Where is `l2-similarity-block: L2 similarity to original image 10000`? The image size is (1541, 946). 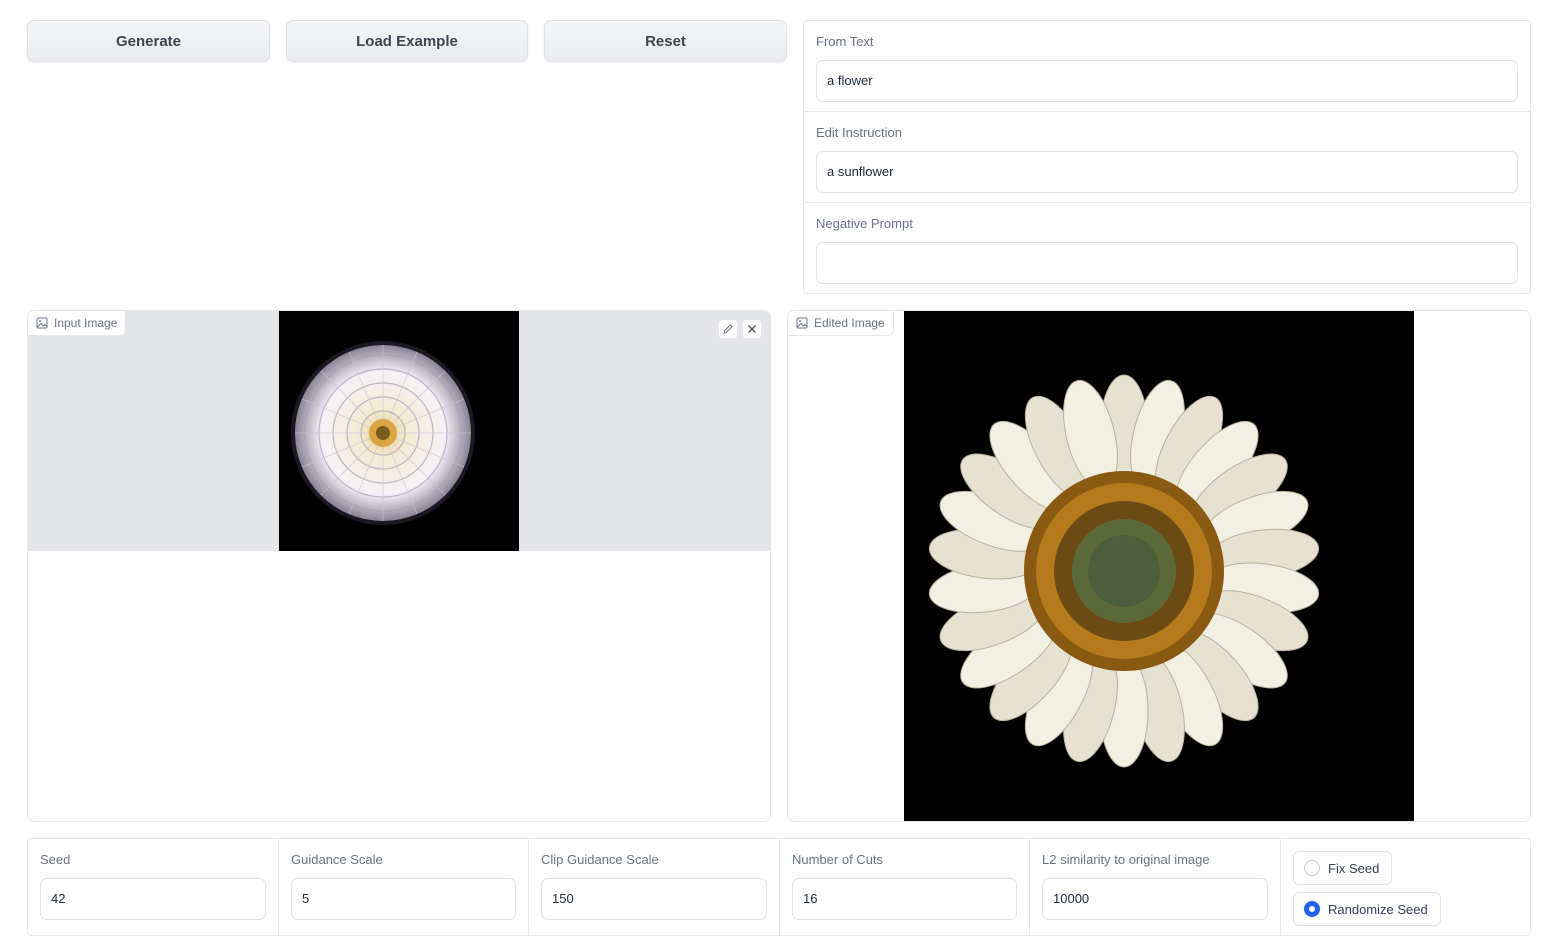
l2-similarity-block: L2 similarity to original image 10000 is located at coordinates (1155, 887).